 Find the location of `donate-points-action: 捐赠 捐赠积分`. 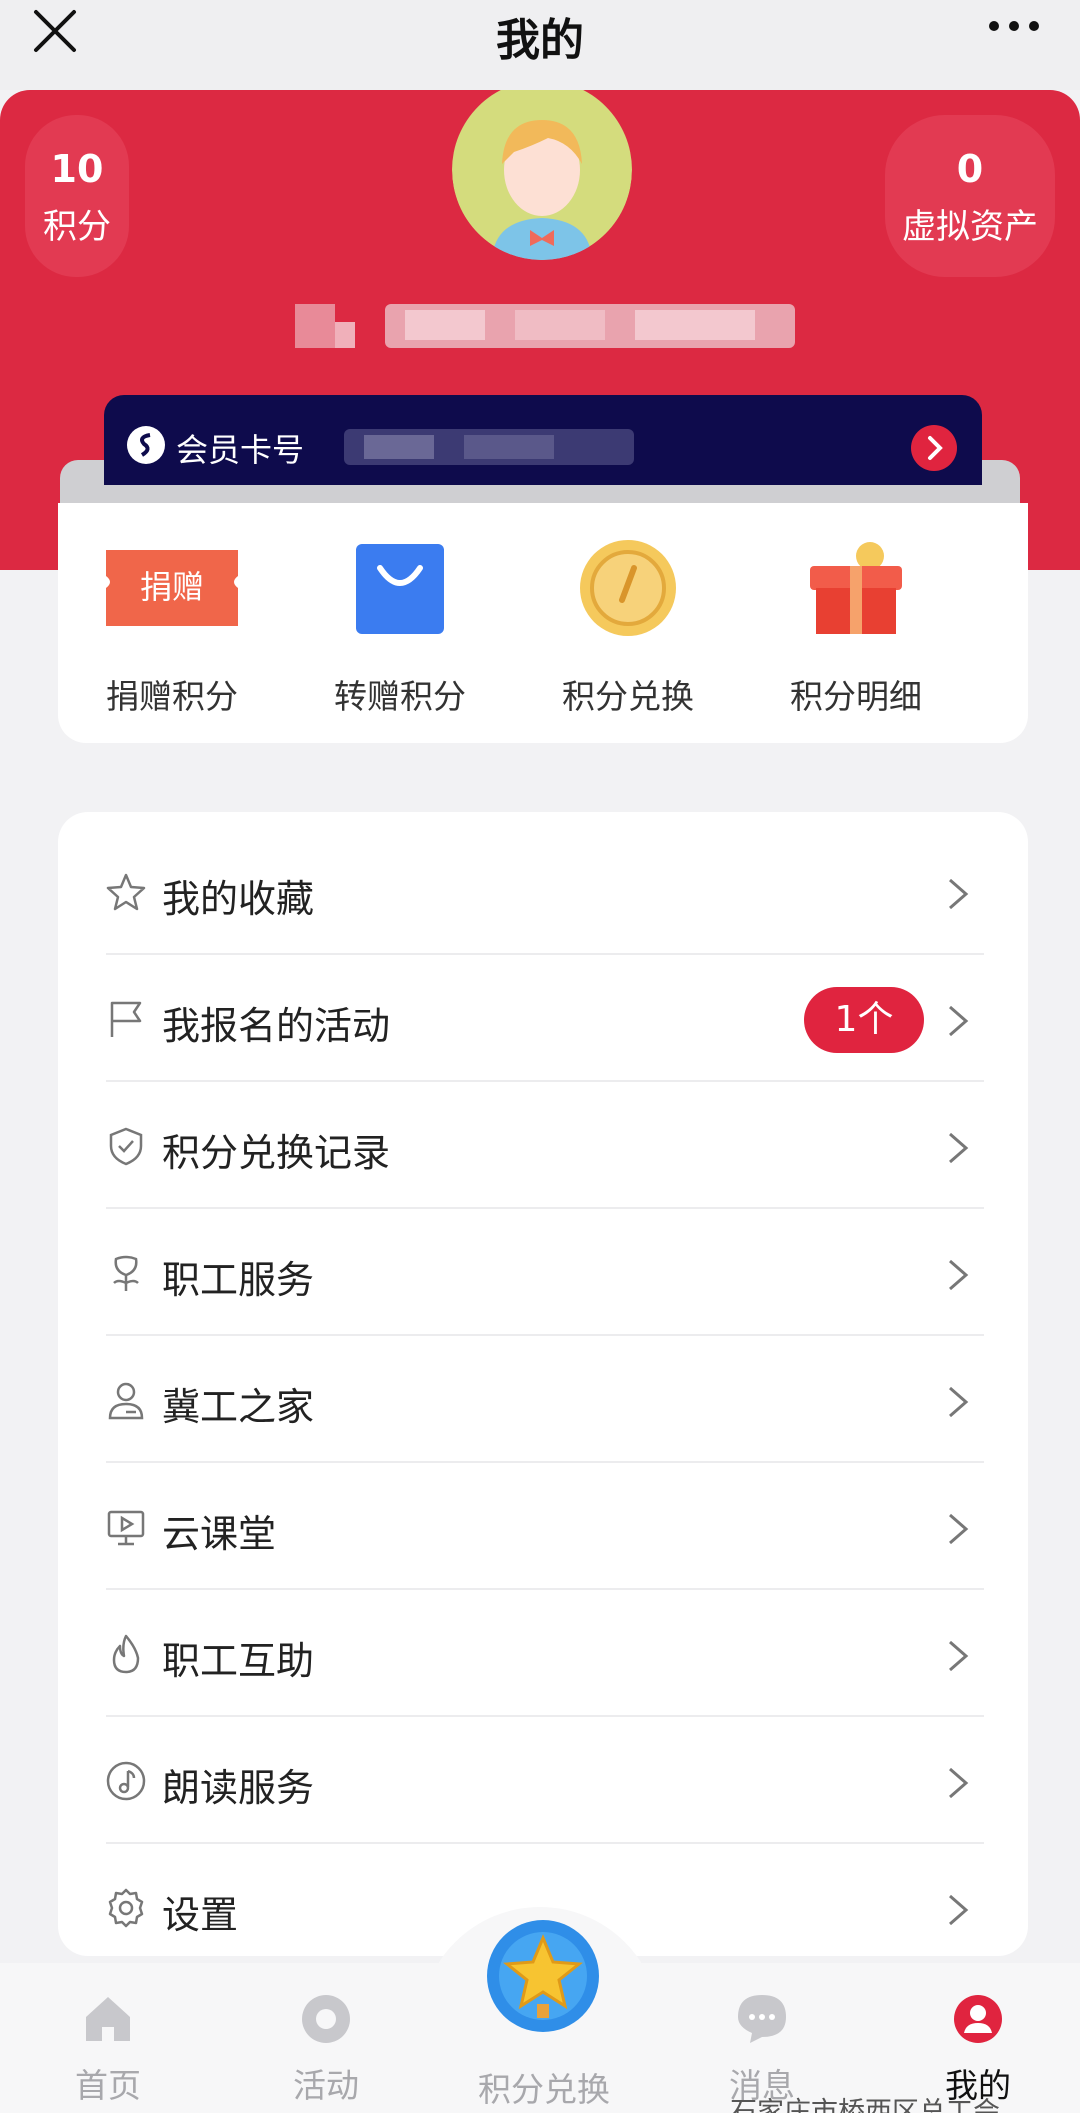

donate-points-action: 捐赠 捐赠积分 is located at coordinates (172, 628).